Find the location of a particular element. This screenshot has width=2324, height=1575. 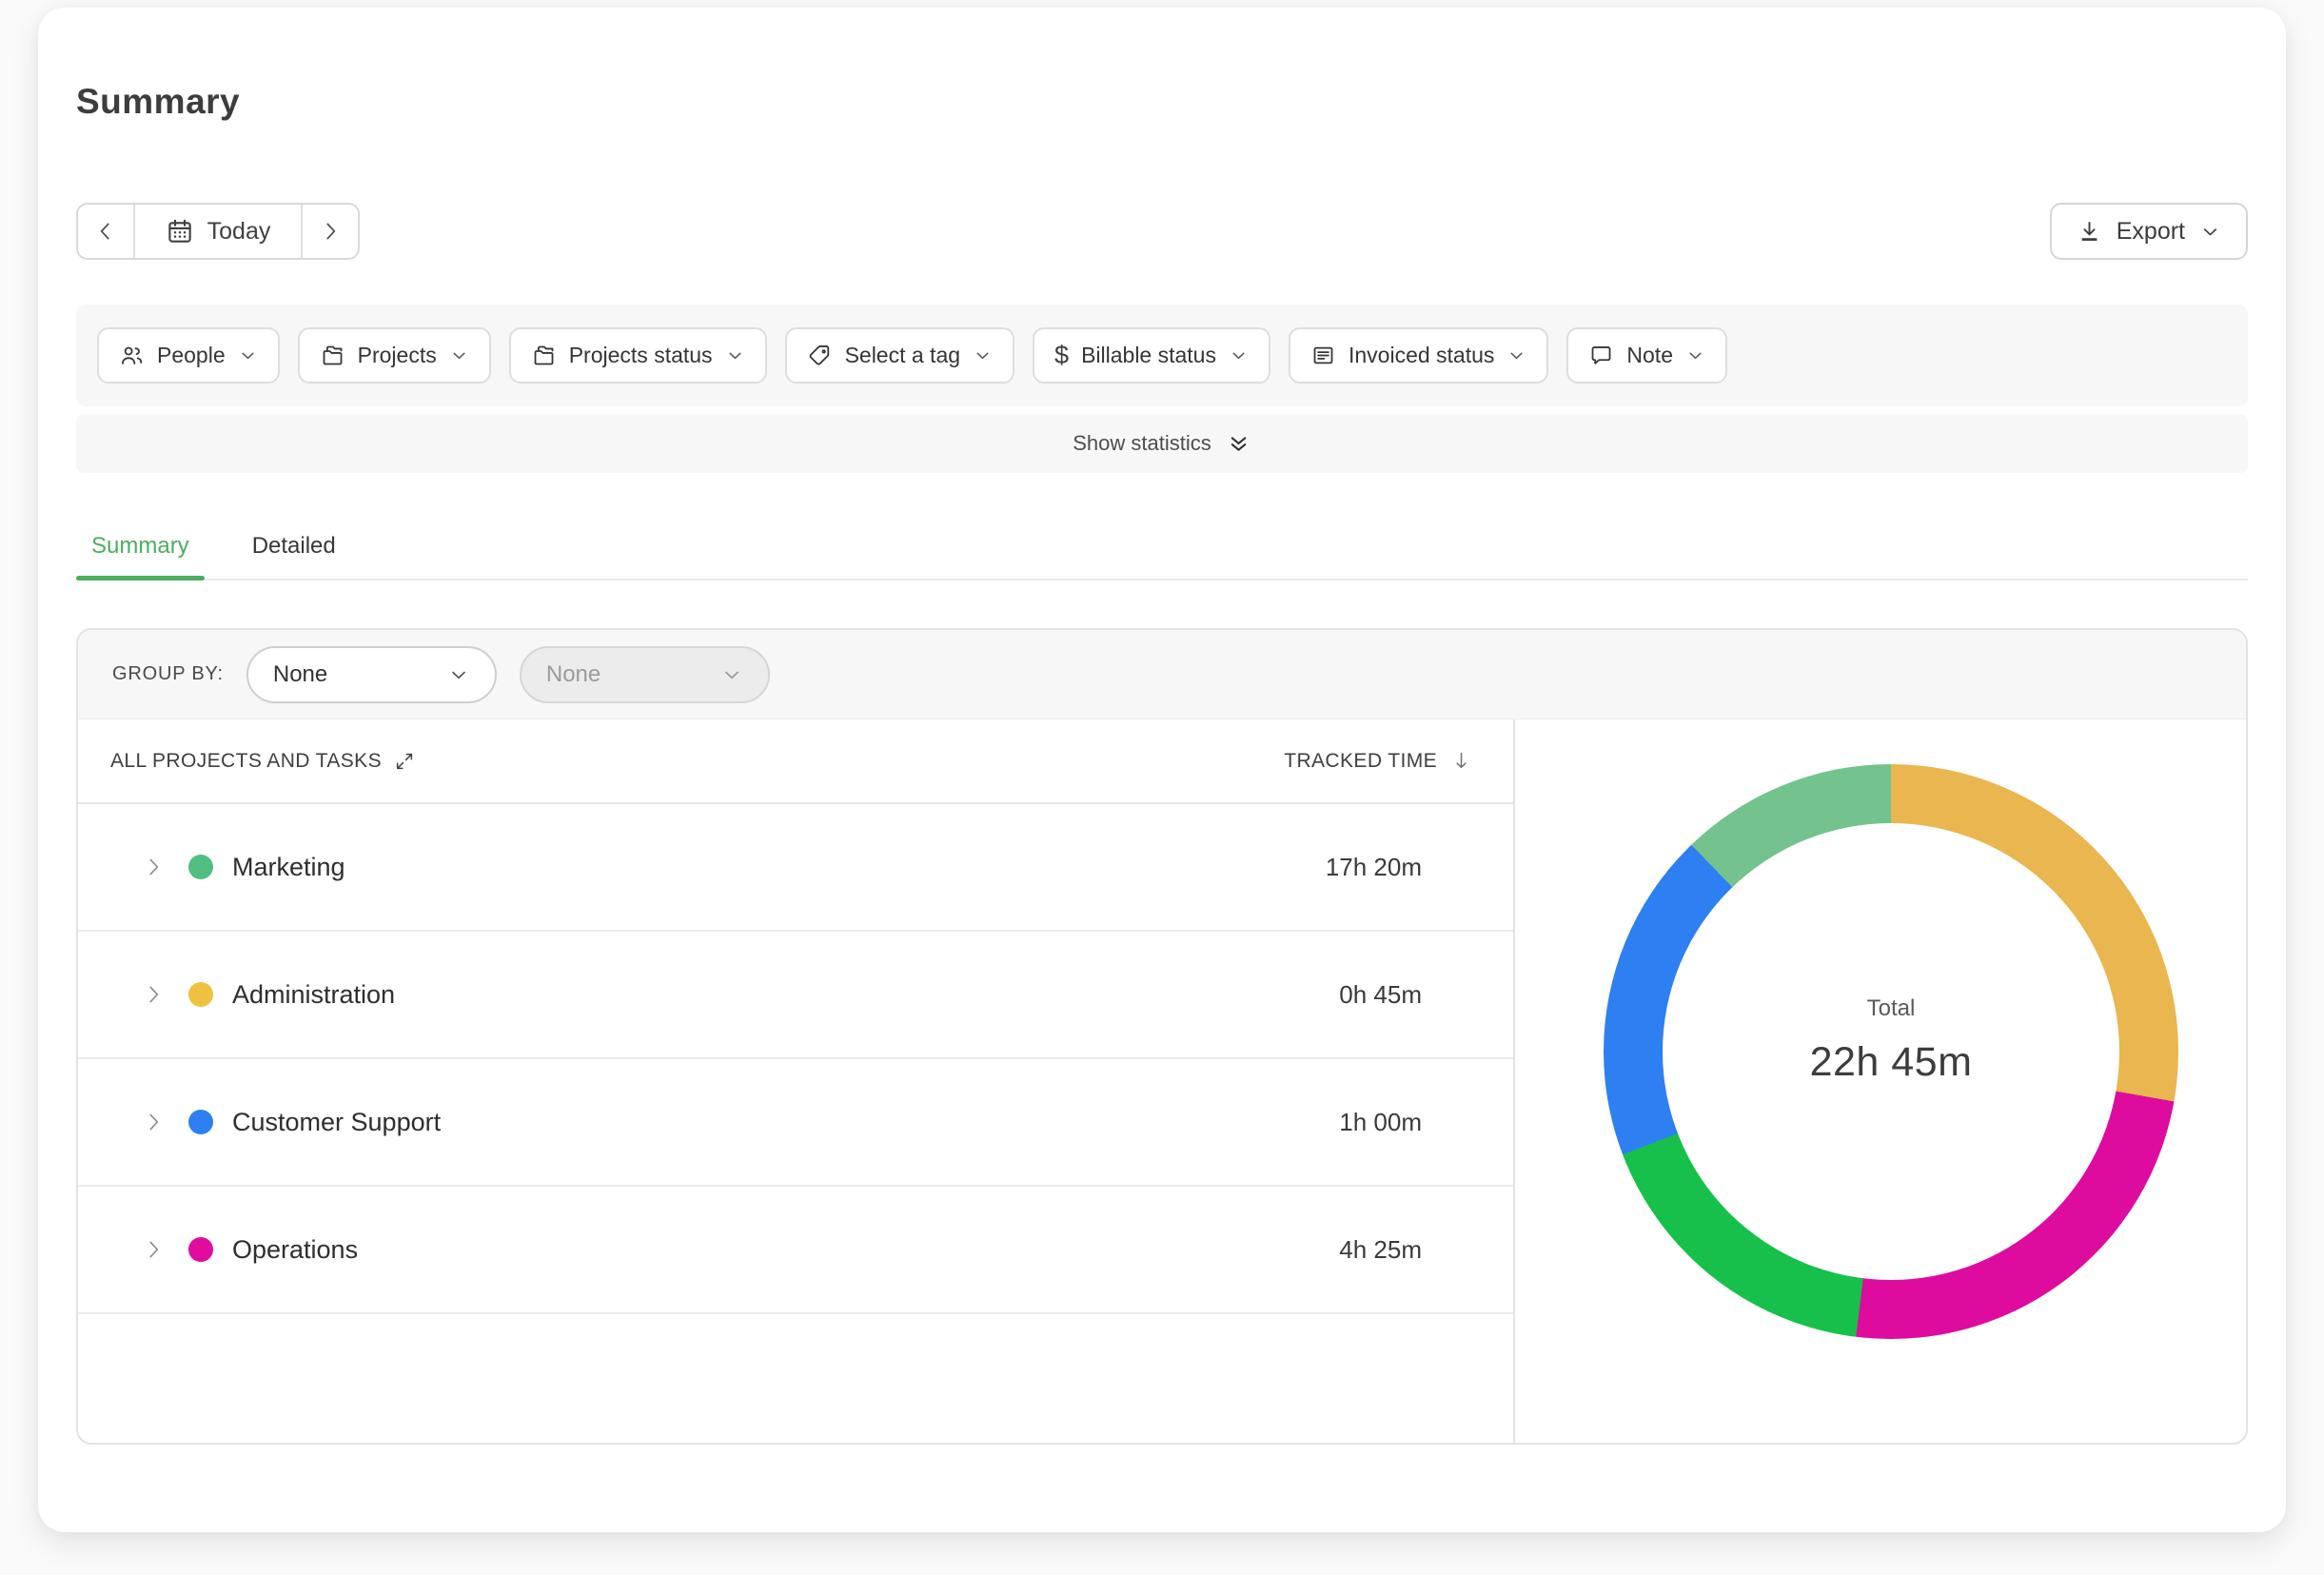

filter-invoiced-status: Invoiced status is located at coordinates (1419, 355).